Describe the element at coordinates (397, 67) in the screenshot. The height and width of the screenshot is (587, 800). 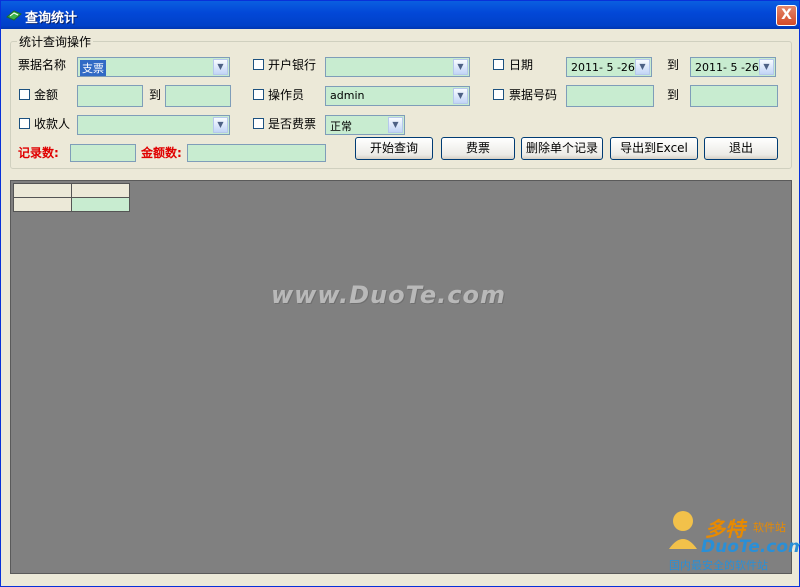
I see `bank-select: ▼` at that location.